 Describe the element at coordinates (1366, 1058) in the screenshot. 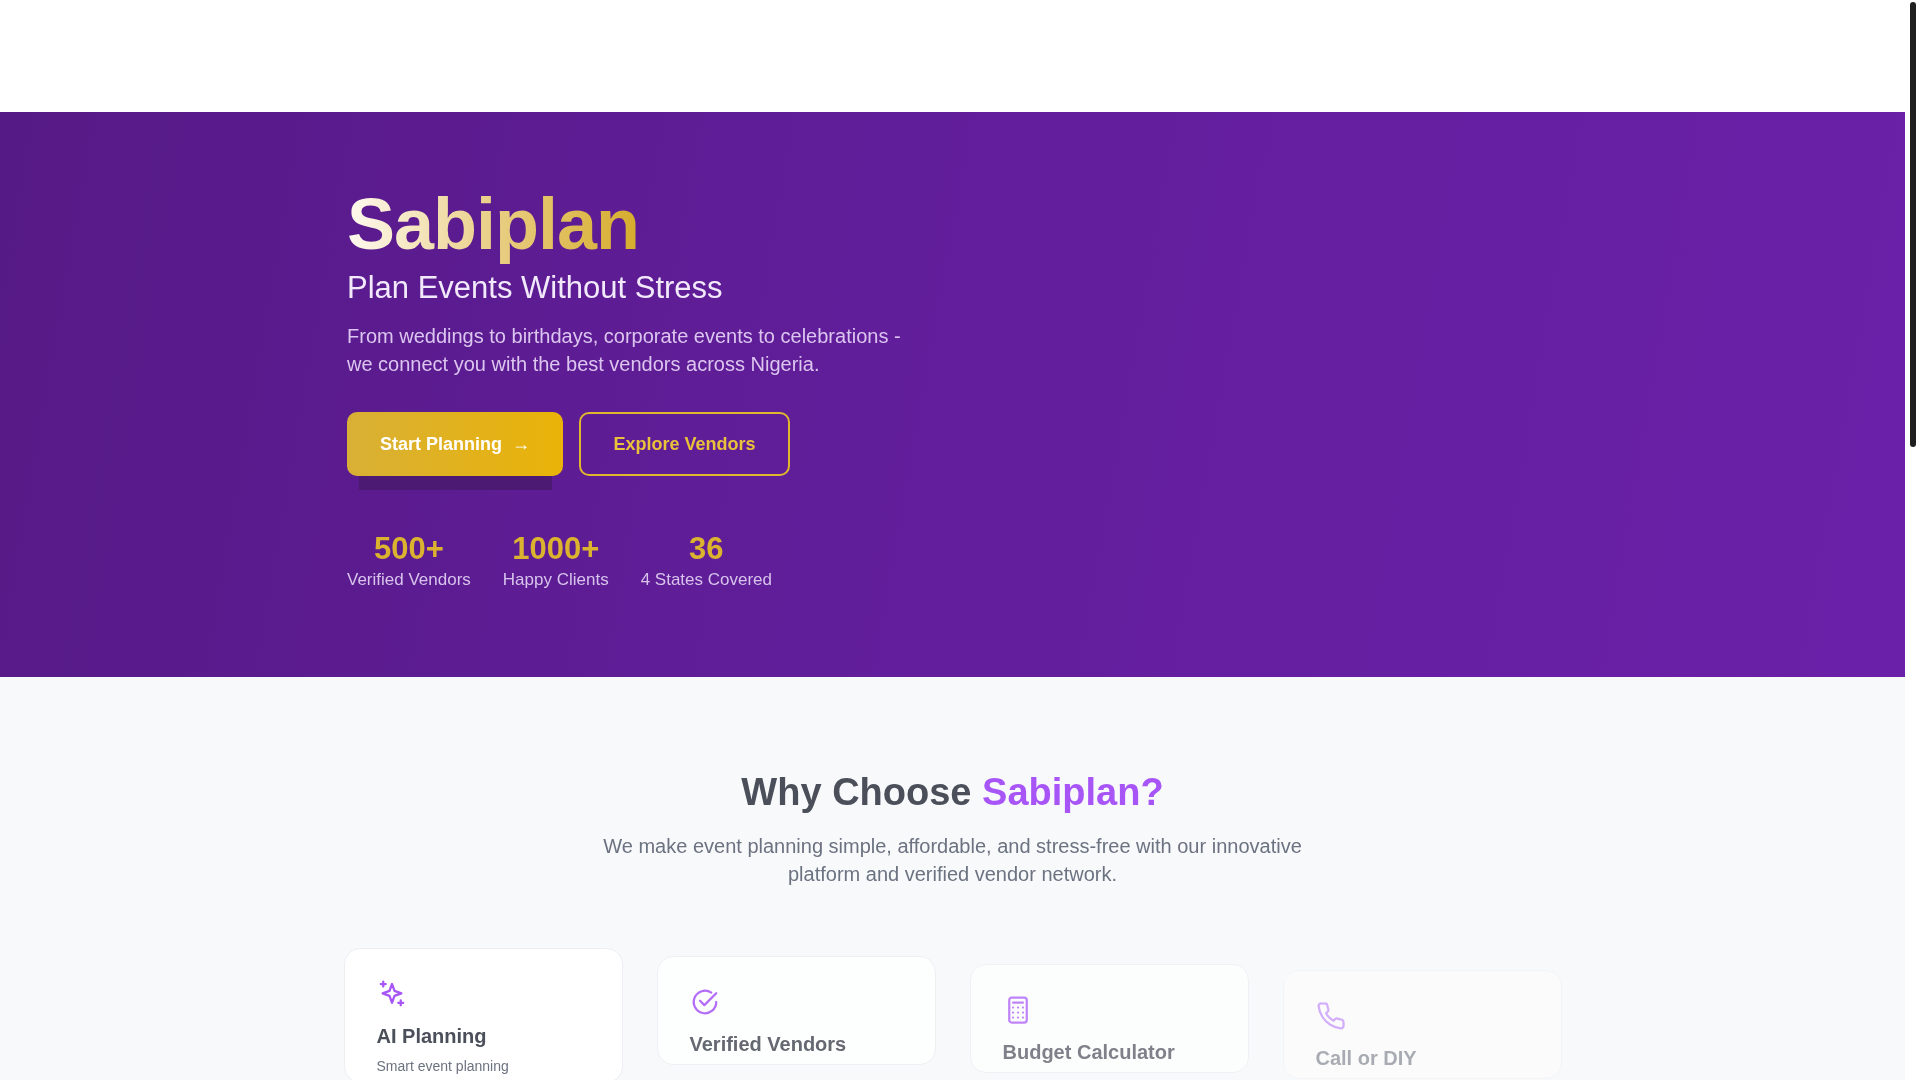

I see `card-title: Call or DIY` at that location.